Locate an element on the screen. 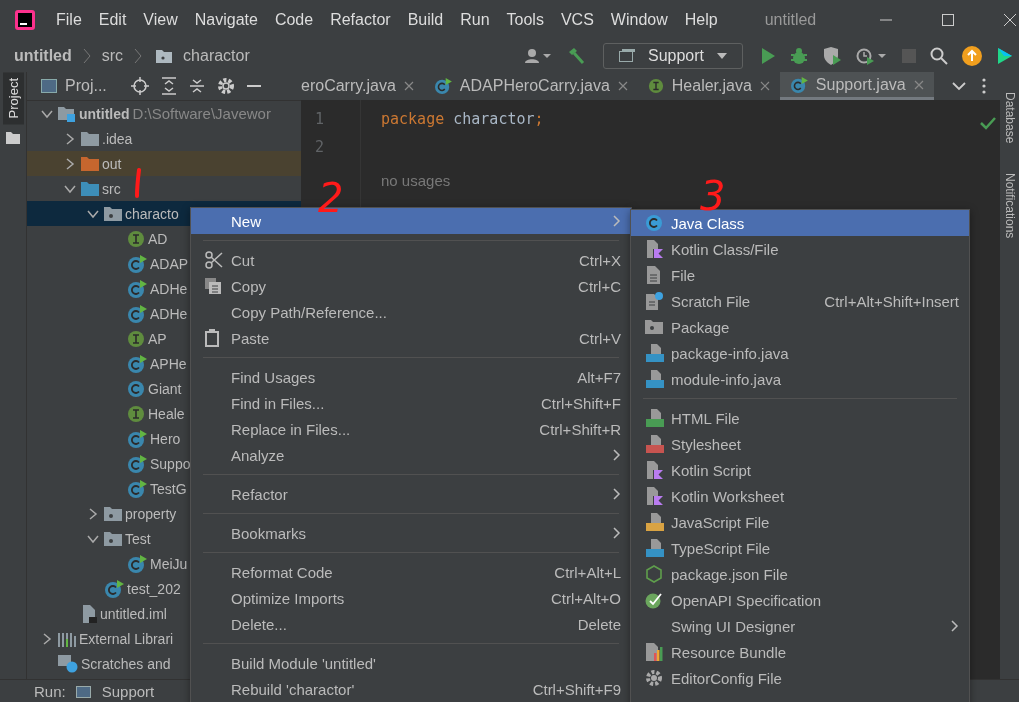 This screenshot has height=702, width=1019. kotlin-file-icon is located at coordinates (654, 249).